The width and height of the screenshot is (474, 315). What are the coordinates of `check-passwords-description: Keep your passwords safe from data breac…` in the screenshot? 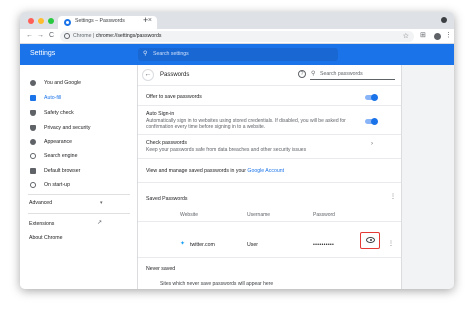 It's located at (226, 150).